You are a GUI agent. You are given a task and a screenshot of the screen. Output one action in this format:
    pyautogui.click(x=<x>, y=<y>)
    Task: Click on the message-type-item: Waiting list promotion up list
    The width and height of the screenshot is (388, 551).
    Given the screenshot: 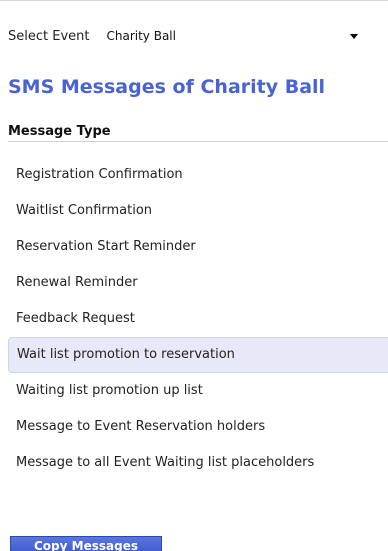 What is the action you would take?
    pyautogui.click(x=198, y=391)
    